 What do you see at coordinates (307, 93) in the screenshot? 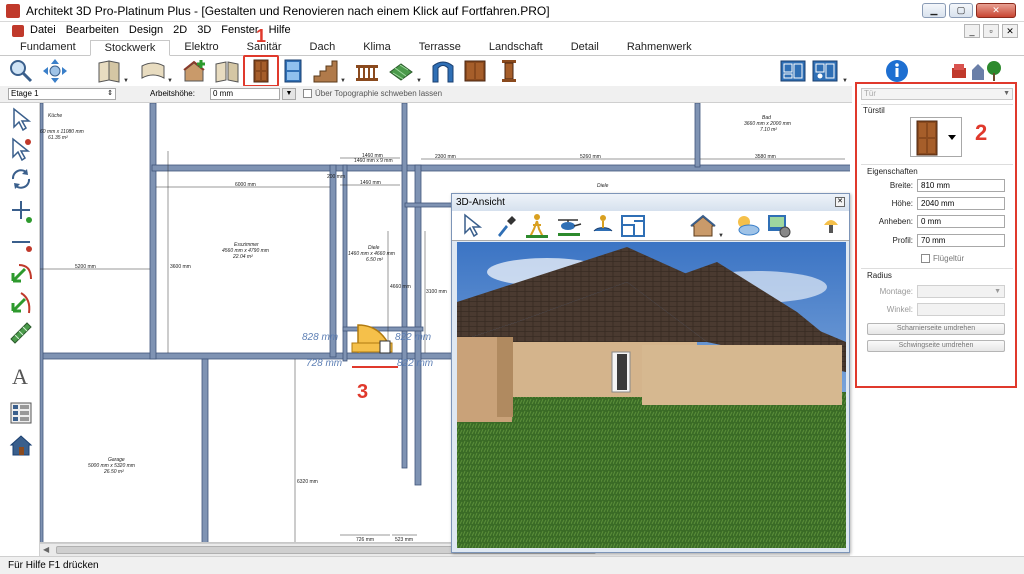
I see `topo-checkbox` at bounding box center [307, 93].